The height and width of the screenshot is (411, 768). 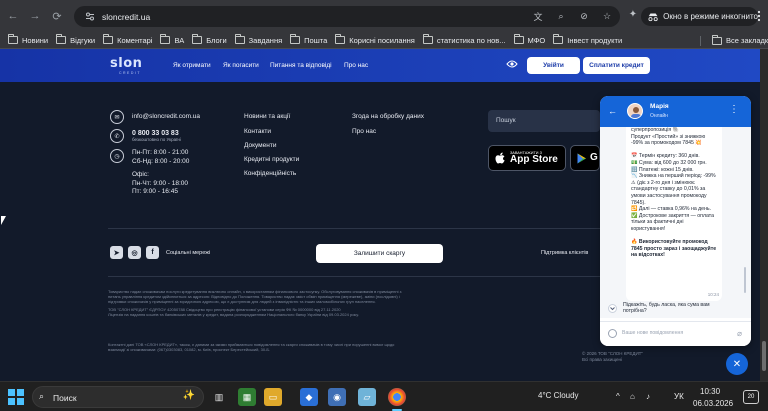 I want to click on mail-icon: ✉, so click(x=117, y=117).